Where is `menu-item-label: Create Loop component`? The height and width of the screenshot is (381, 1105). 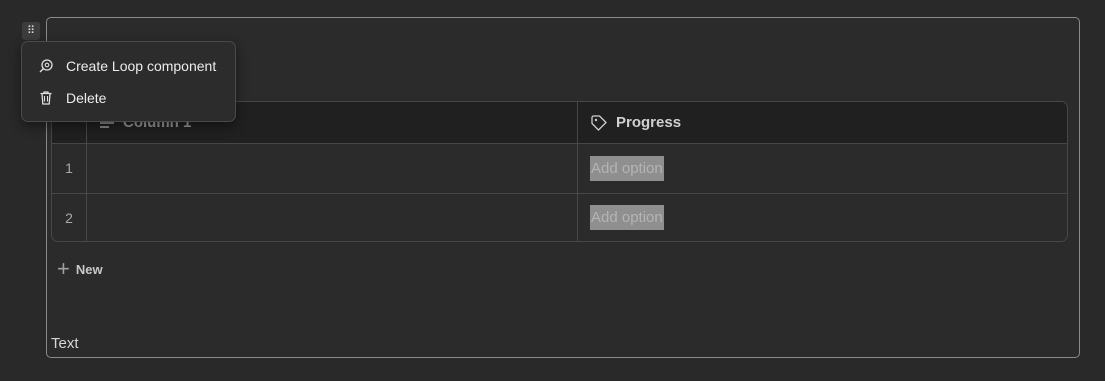 menu-item-label: Create Loop component is located at coordinates (141, 66).